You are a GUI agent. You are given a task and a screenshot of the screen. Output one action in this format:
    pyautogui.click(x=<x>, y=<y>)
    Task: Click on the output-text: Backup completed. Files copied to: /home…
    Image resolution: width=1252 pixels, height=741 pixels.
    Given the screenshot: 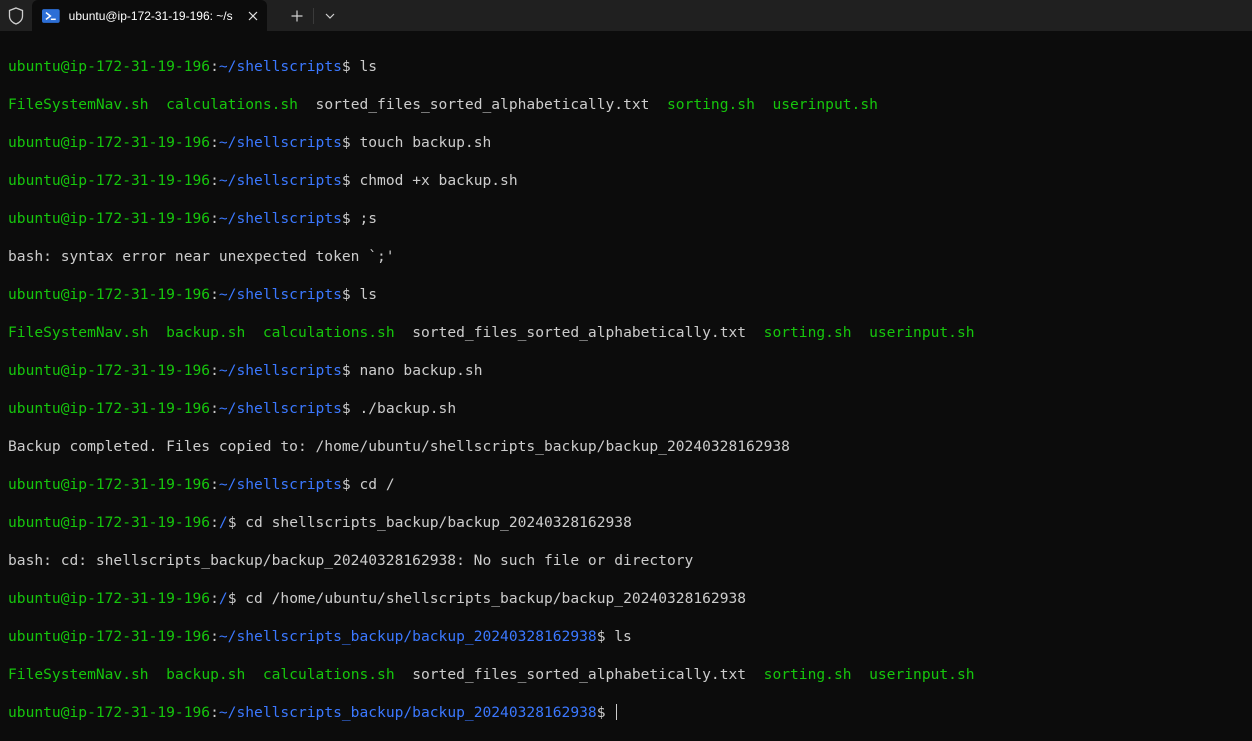 What is the action you would take?
    pyautogui.click(x=399, y=446)
    